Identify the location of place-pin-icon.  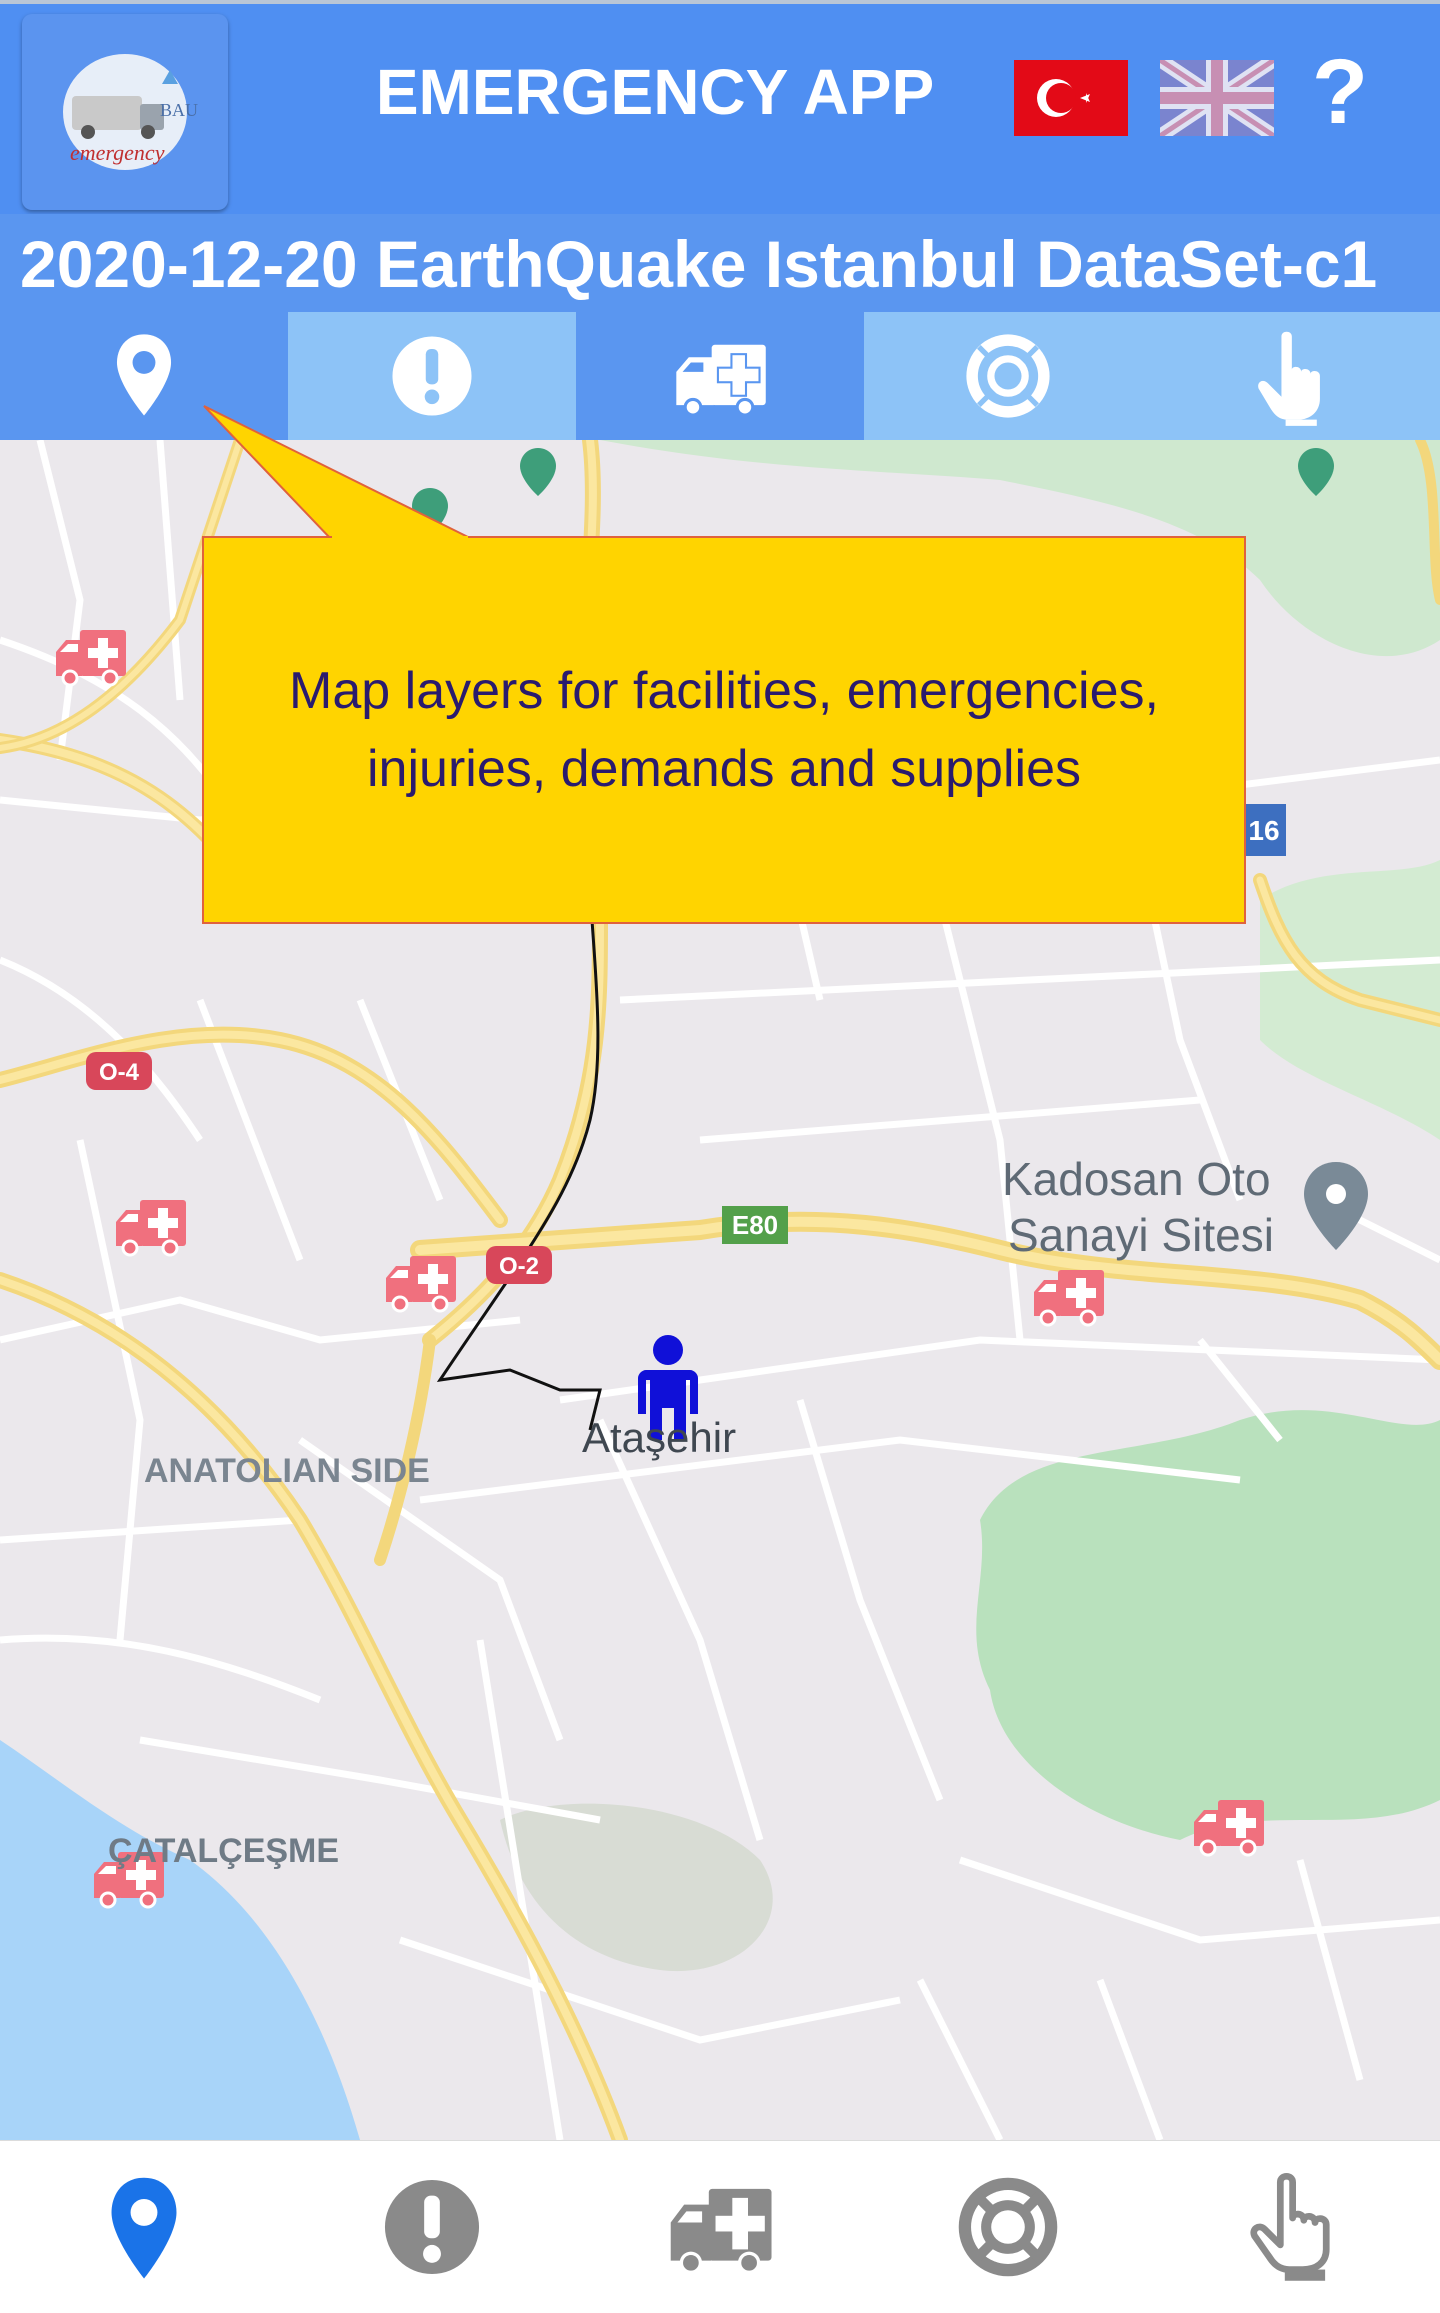
(1336, 1206).